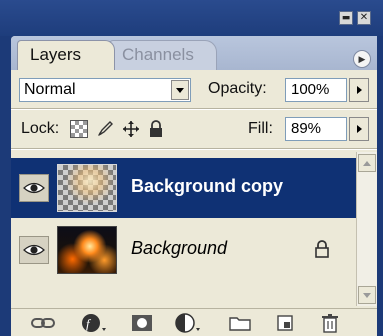 This screenshot has width=383, height=336. I want to click on scroll-down-button, so click(367, 295).